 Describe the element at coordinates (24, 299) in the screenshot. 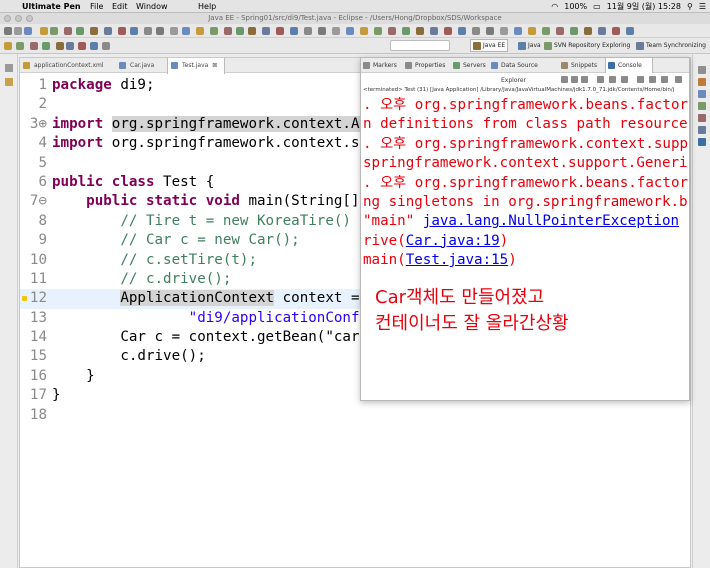

I see `warning-marker-icon` at that location.